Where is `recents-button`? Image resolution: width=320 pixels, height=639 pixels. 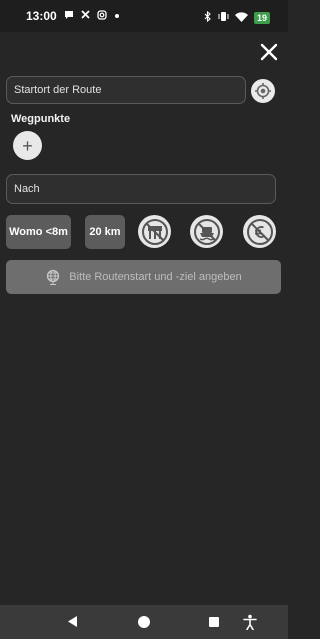
recents-button is located at coordinates (214, 624).